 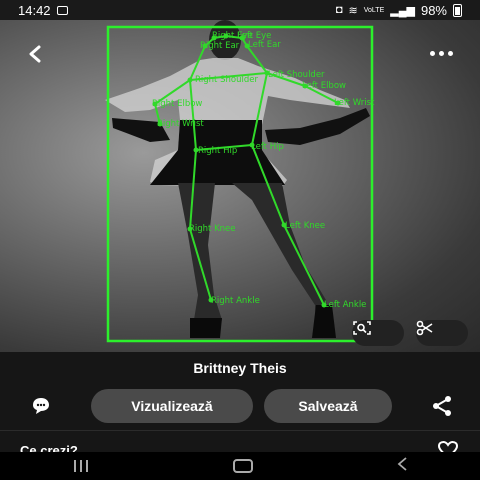 I want to click on label-right-hip: Right Hip, so click(x=217, y=151).